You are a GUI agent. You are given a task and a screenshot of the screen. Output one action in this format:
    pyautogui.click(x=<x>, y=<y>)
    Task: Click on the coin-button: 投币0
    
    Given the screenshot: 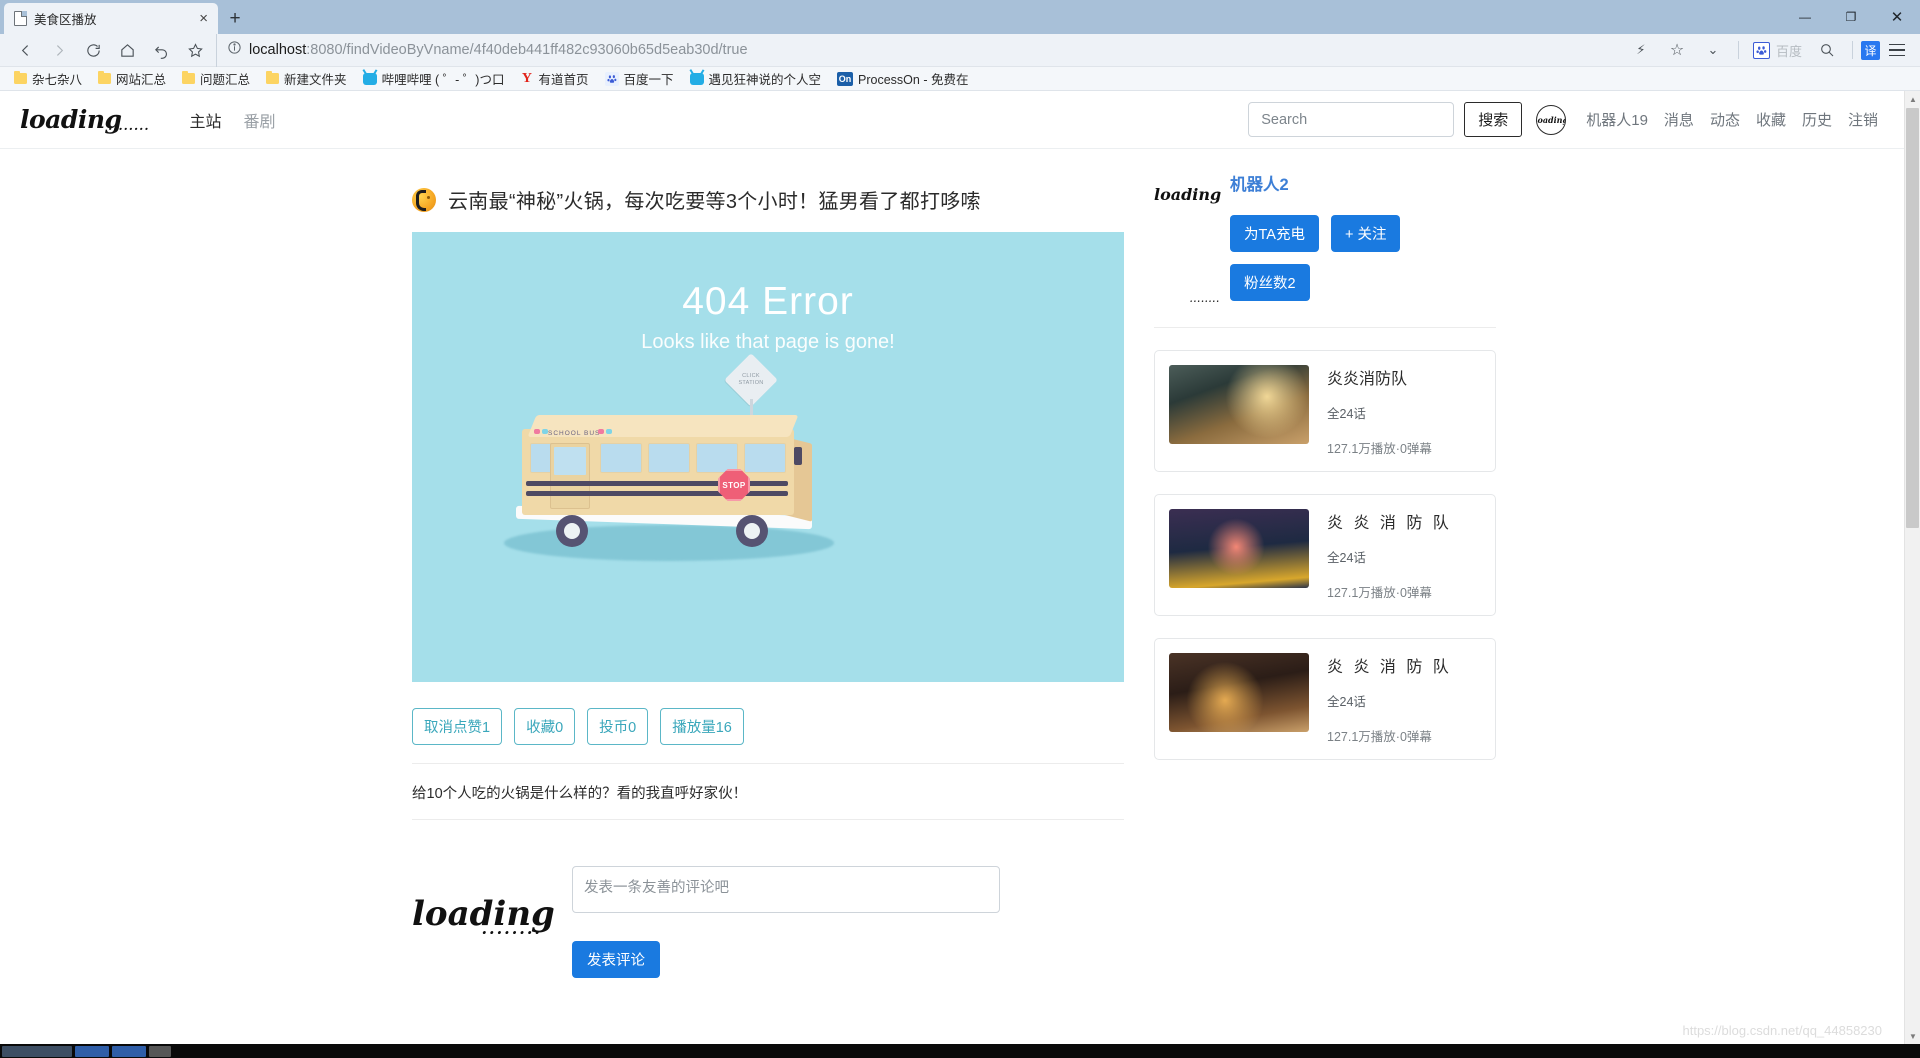 What is the action you would take?
    pyautogui.click(x=618, y=726)
    